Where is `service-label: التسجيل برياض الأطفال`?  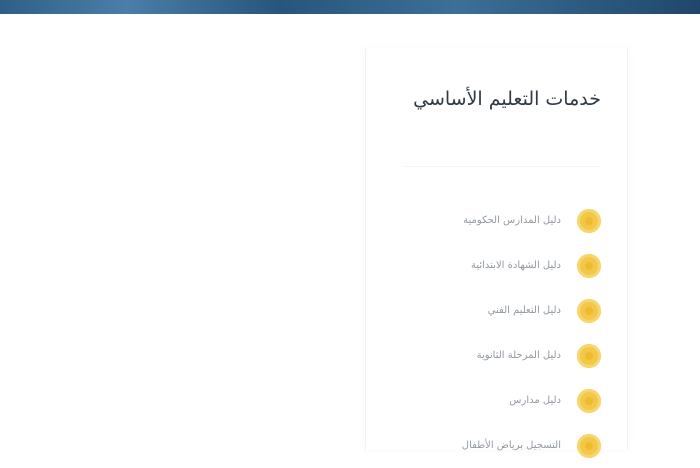 service-label: التسجيل برياض الأطفال is located at coordinates (511, 445).